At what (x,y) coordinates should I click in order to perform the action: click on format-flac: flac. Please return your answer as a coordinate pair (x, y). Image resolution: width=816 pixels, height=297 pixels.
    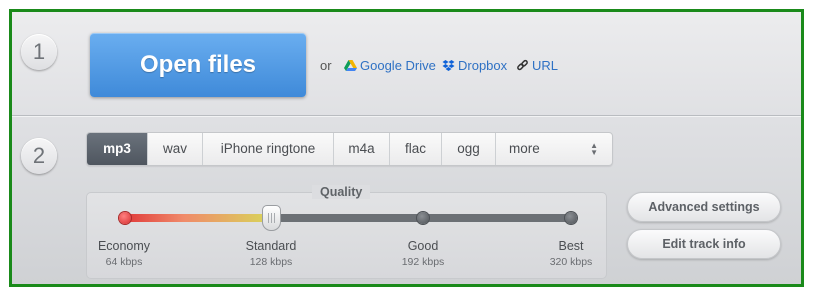
    Looking at the image, I should click on (416, 149).